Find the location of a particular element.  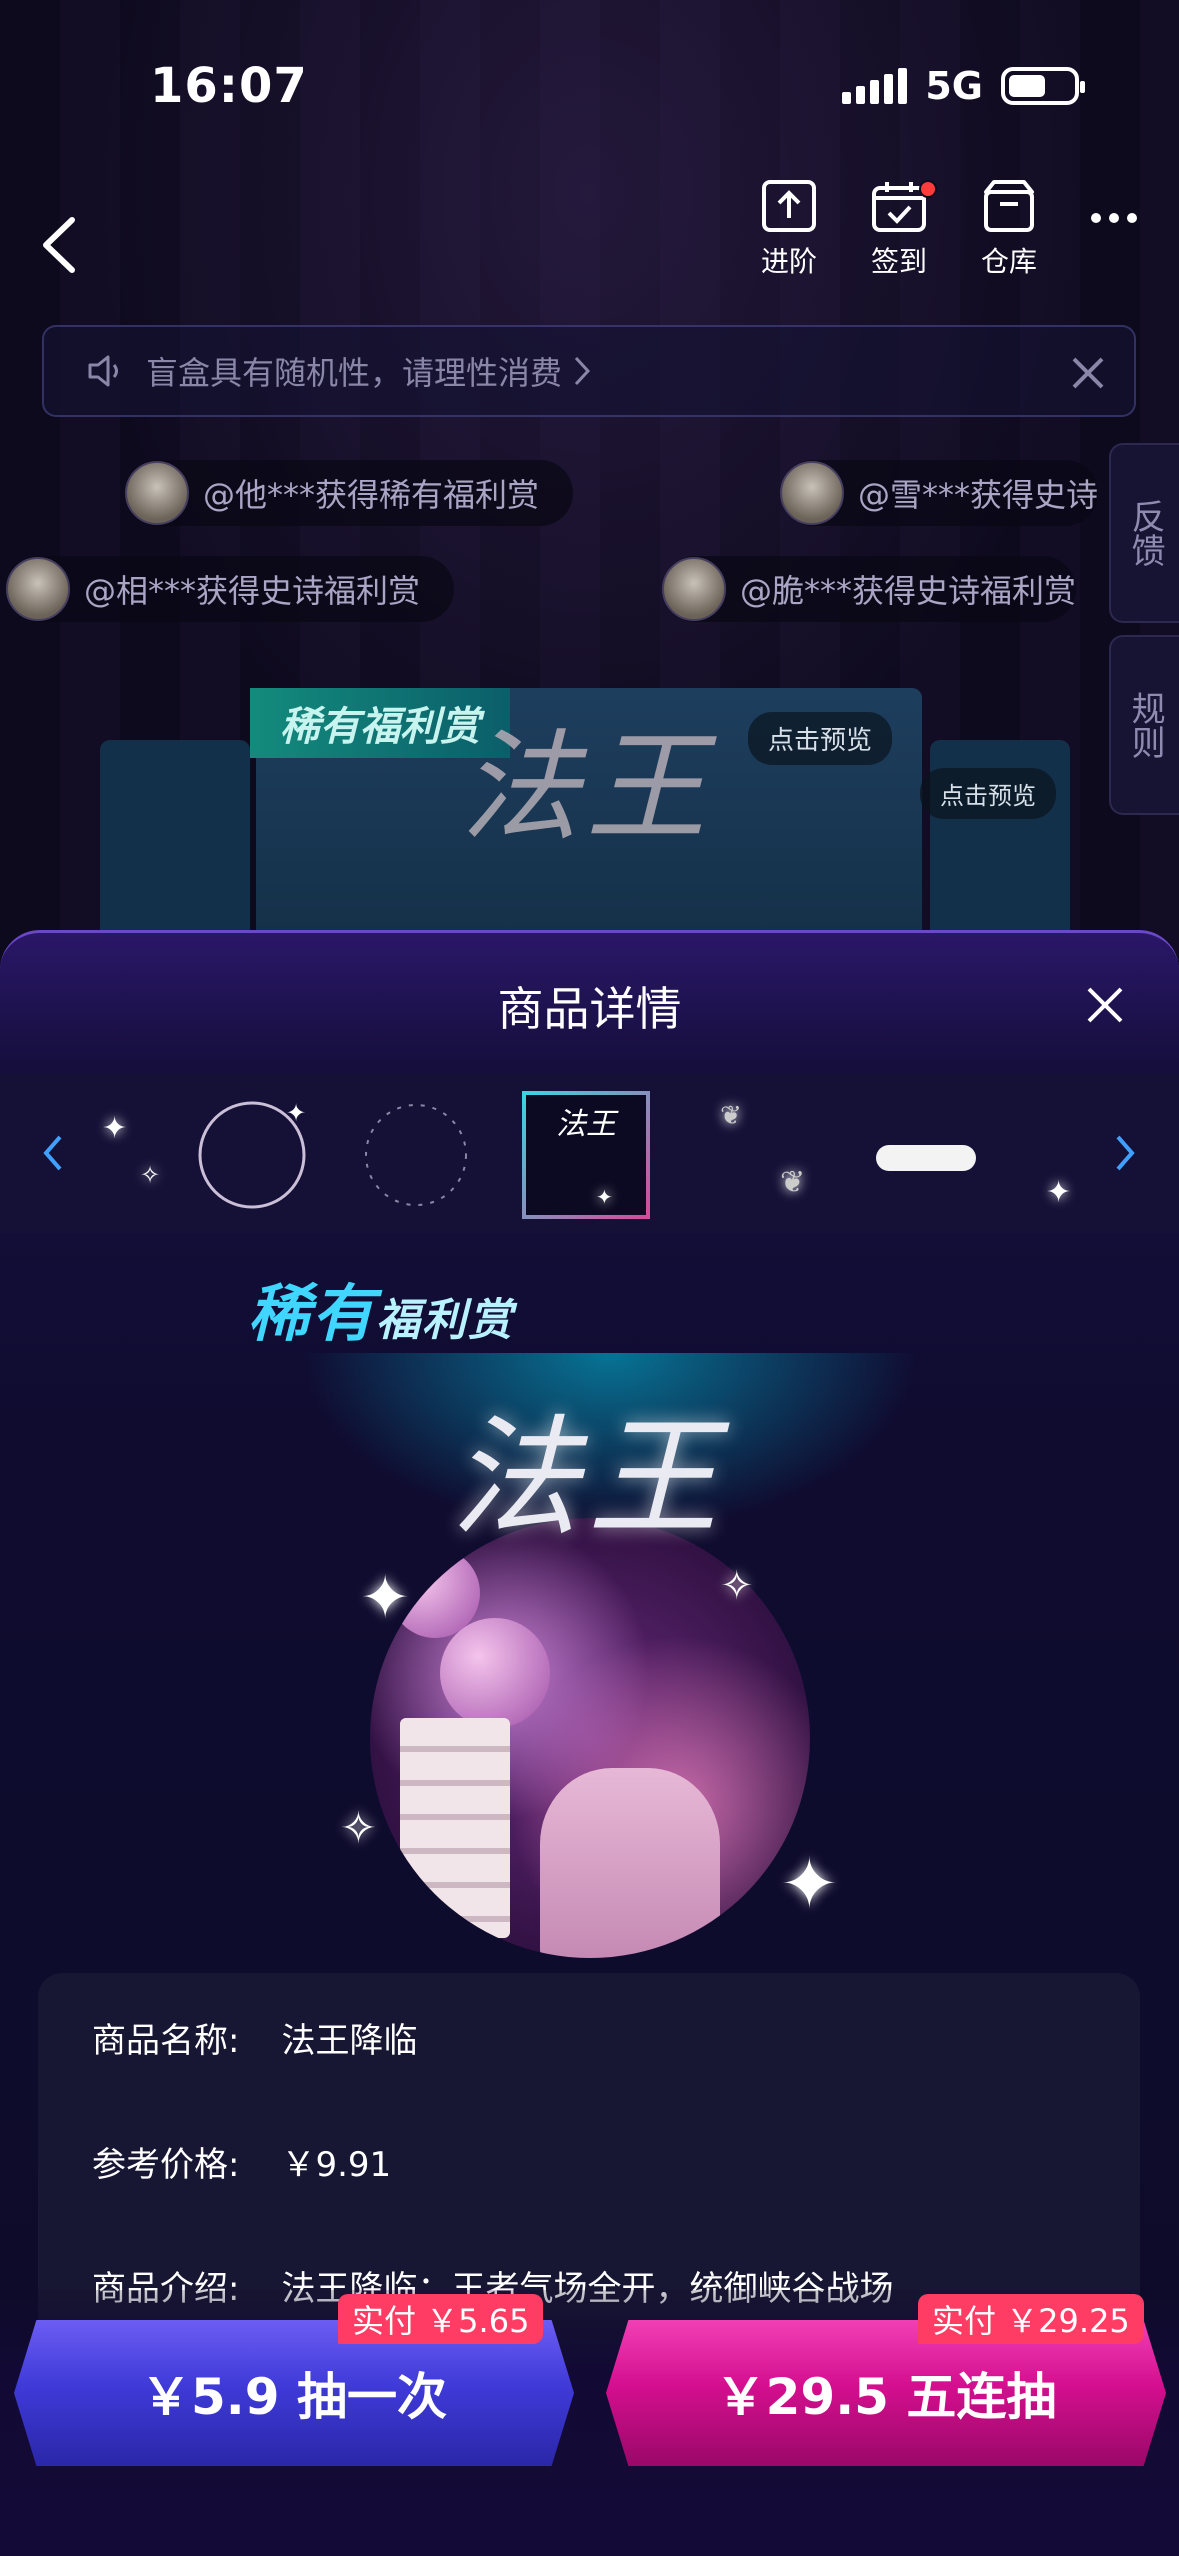

winner-pill: @脆***获得史诗福利赏 is located at coordinates (869, 589).